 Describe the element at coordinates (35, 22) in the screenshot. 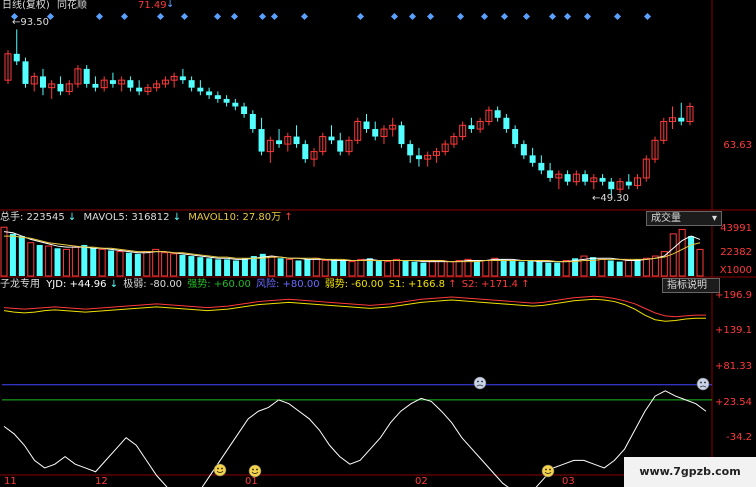

I see `high-price-value: 93.50` at that location.